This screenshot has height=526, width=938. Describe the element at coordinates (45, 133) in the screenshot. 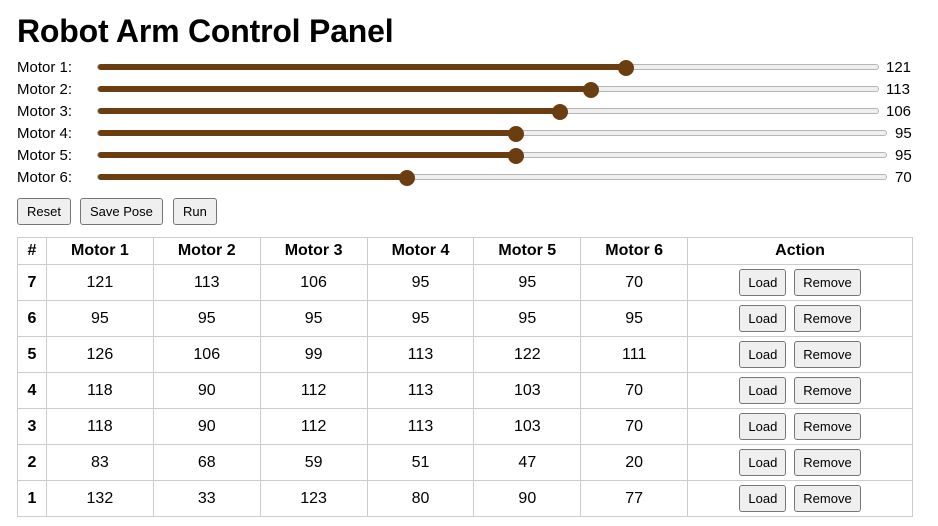

I see `motor-4-label: Motor 4:` at that location.